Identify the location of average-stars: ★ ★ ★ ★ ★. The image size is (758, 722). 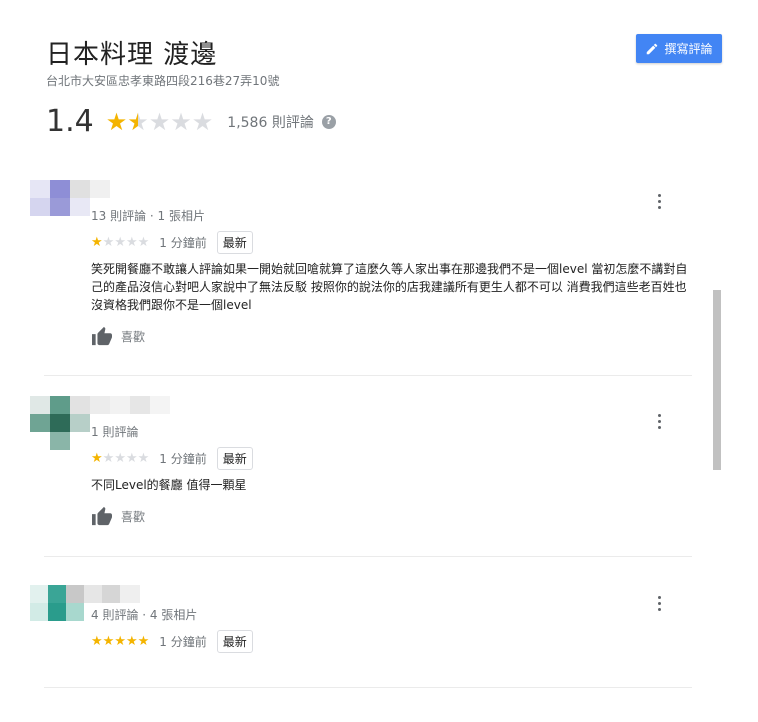
(160, 122).